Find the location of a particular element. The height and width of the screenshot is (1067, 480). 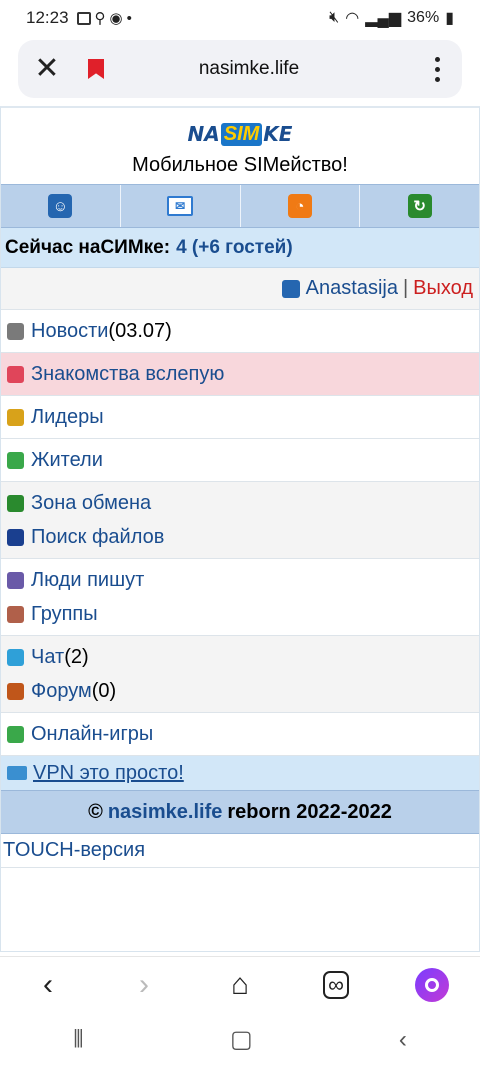

menu-block-files: Зона обмена Поиск файлов is located at coordinates (240, 520).